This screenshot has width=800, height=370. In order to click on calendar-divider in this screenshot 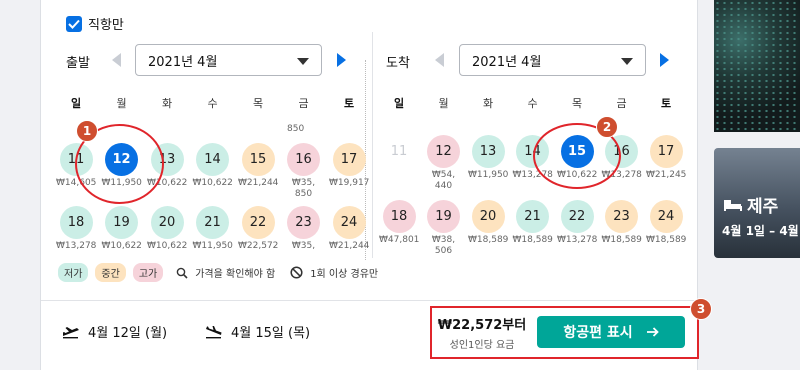, I will do `click(372, 145)`.